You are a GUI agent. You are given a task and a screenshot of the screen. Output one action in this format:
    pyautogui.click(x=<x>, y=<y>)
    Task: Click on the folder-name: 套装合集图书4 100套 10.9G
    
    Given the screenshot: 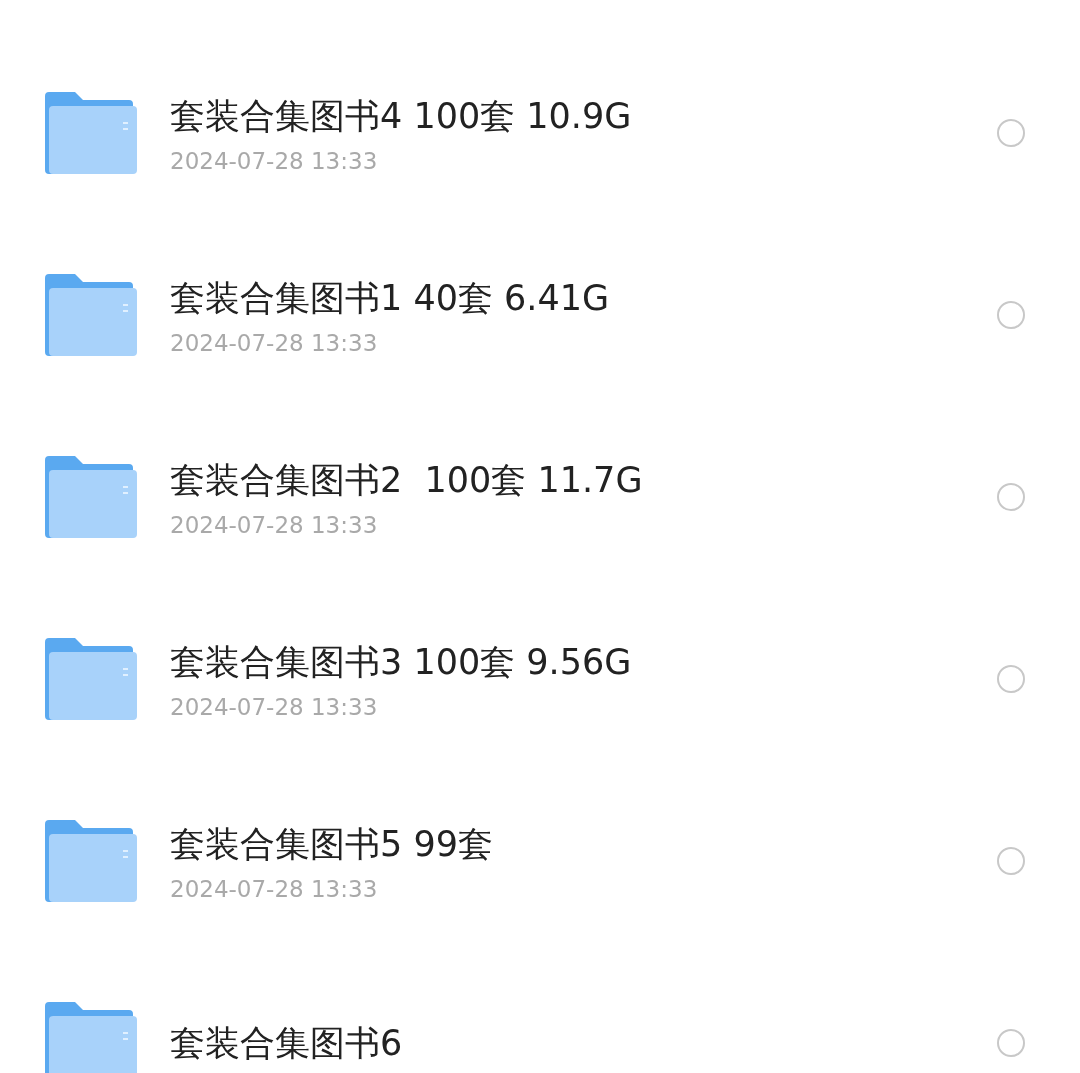 What is the action you would take?
    pyautogui.click(x=401, y=116)
    